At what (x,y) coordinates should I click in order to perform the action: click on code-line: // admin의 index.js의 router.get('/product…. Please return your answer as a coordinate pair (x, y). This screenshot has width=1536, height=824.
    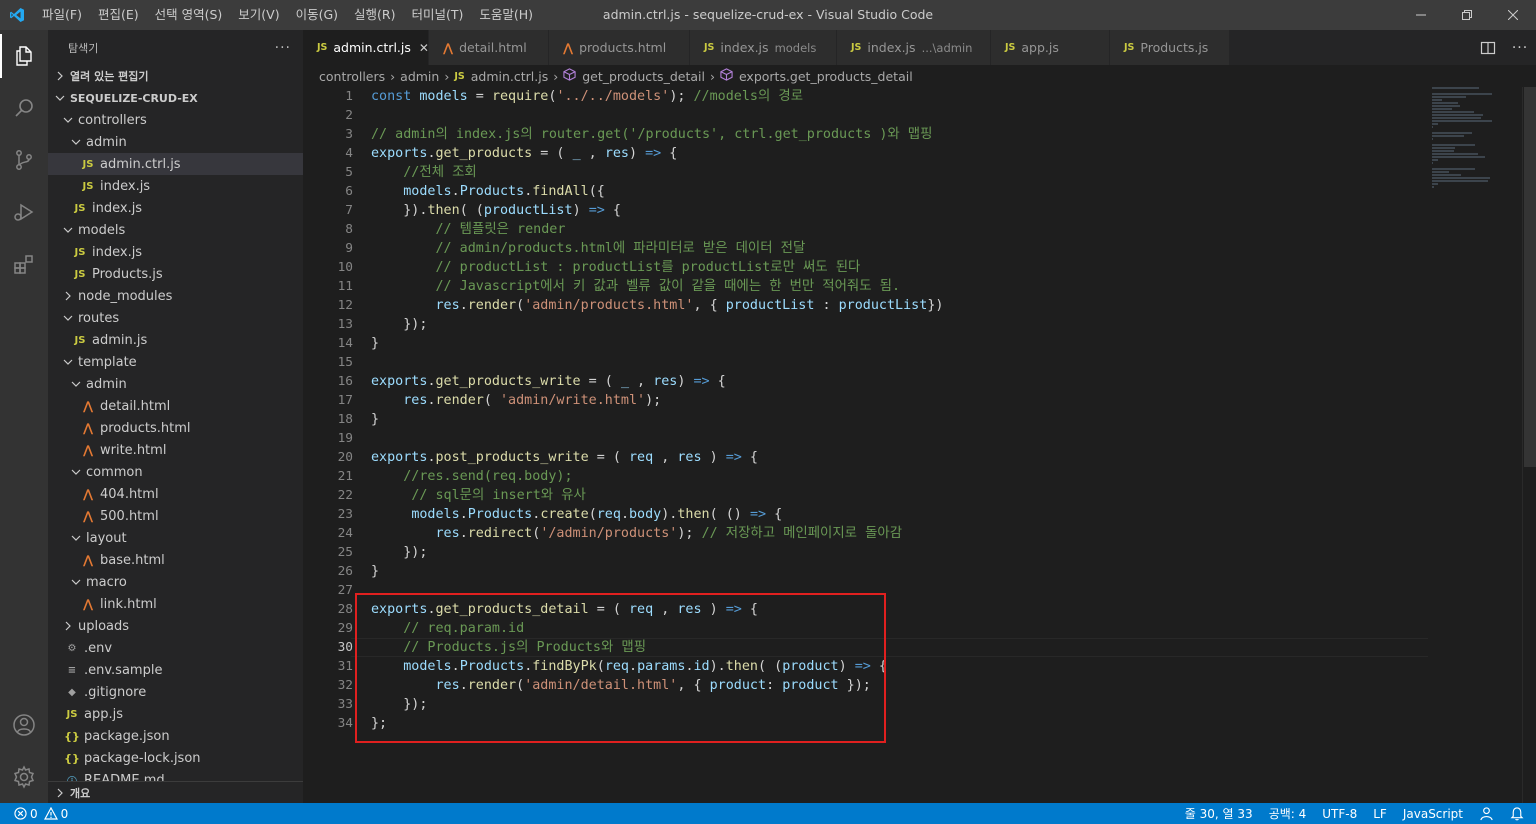
    Looking at the image, I should click on (893, 134).